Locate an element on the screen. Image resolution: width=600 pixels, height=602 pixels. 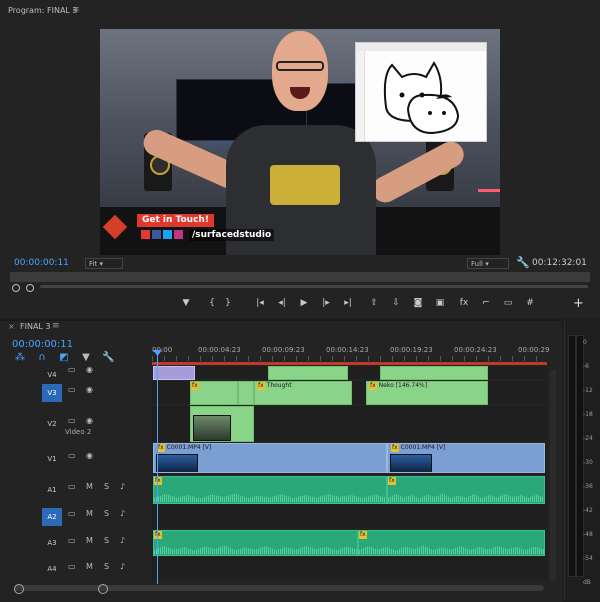
snap-icon: ∩ is located at coordinates (42, 358).